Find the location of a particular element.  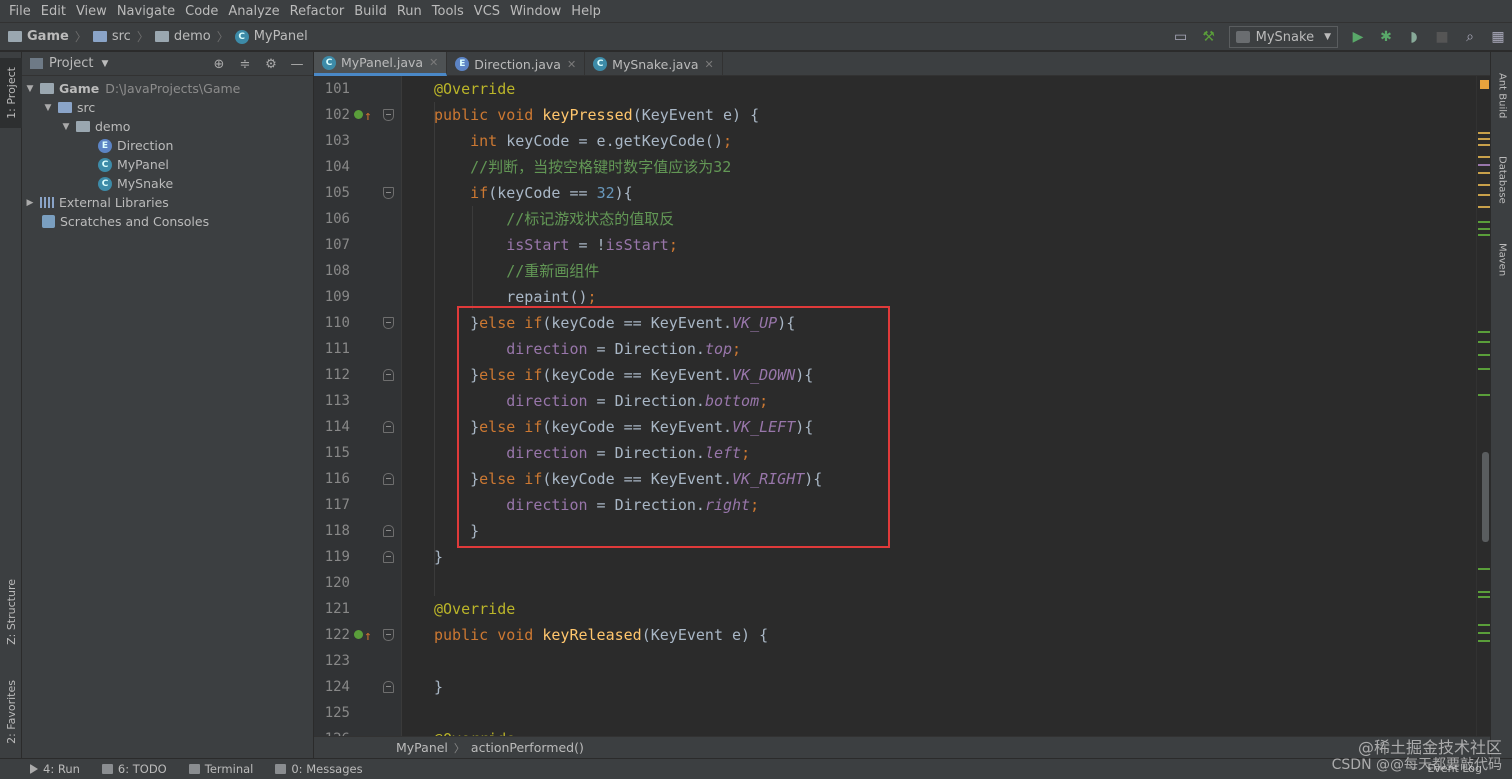

expand-arrow-icon: ▶ is located at coordinates (30, 203).